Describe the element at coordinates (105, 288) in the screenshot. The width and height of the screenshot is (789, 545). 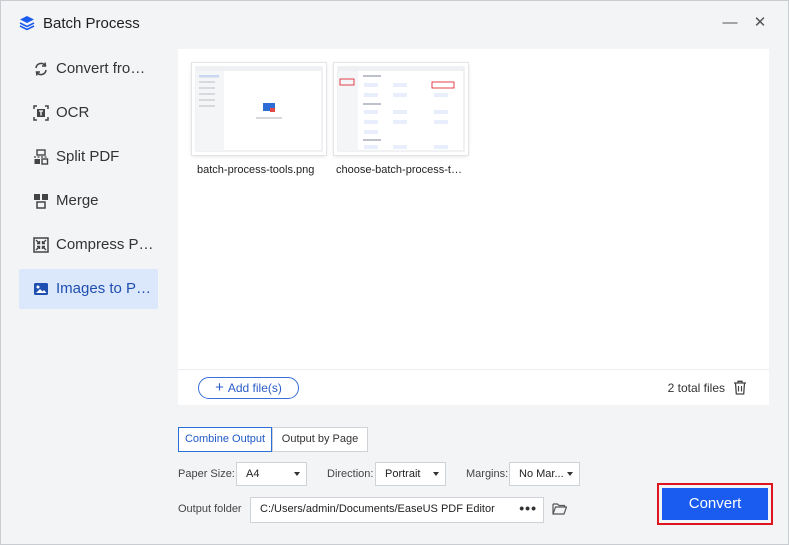
I see `sidebar-item-label: Images to PDF` at that location.